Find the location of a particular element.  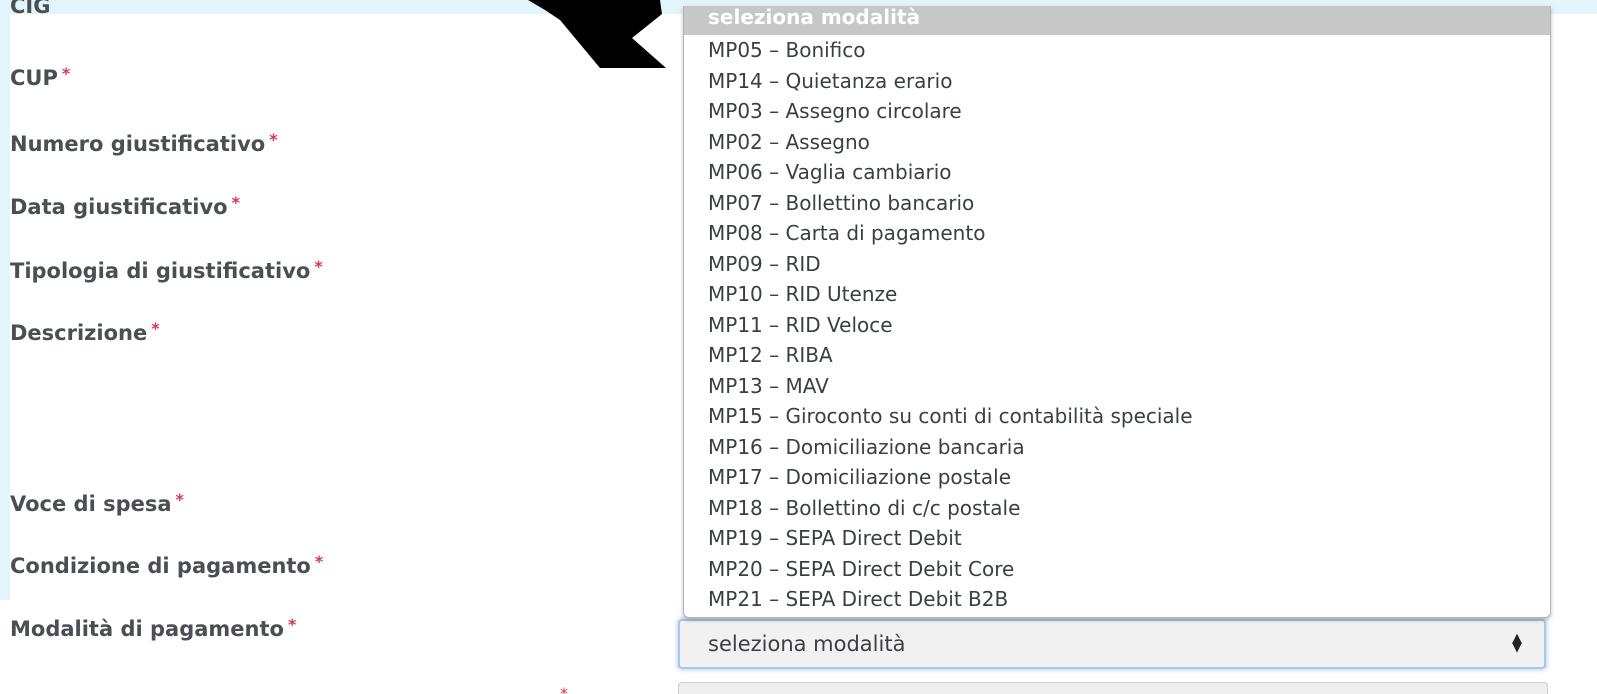

pointer-arrow-icon is located at coordinates (597, 34).